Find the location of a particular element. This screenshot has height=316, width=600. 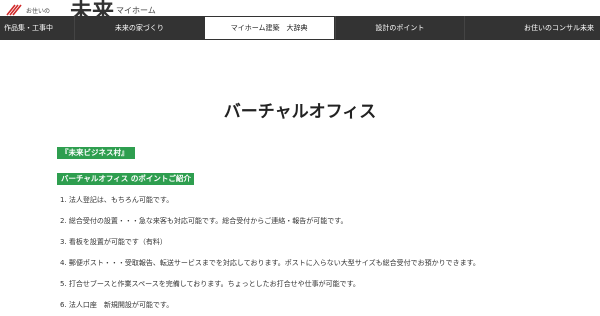

points-heading-badge: バーチャルオフィス のポイントご紹介 is located at coordinates (125, 179).